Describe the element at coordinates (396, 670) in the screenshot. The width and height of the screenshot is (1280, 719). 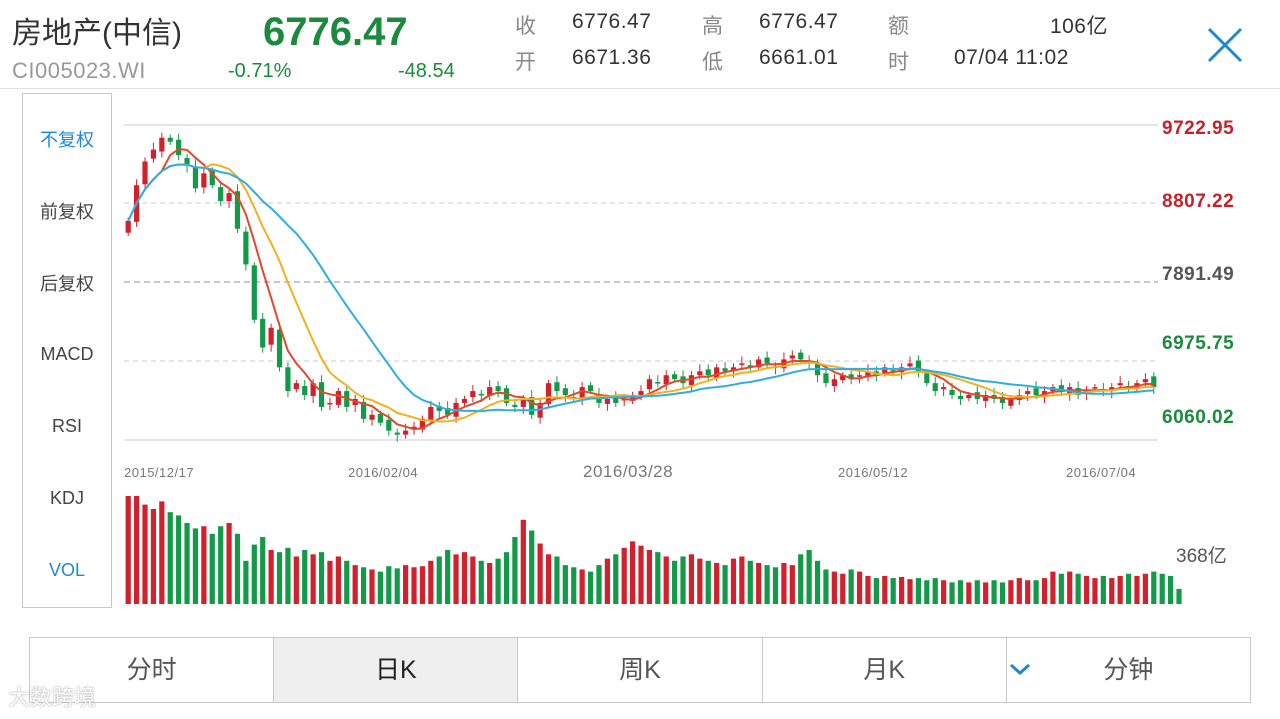
I see `tab-daily-k: 日K` at that location.